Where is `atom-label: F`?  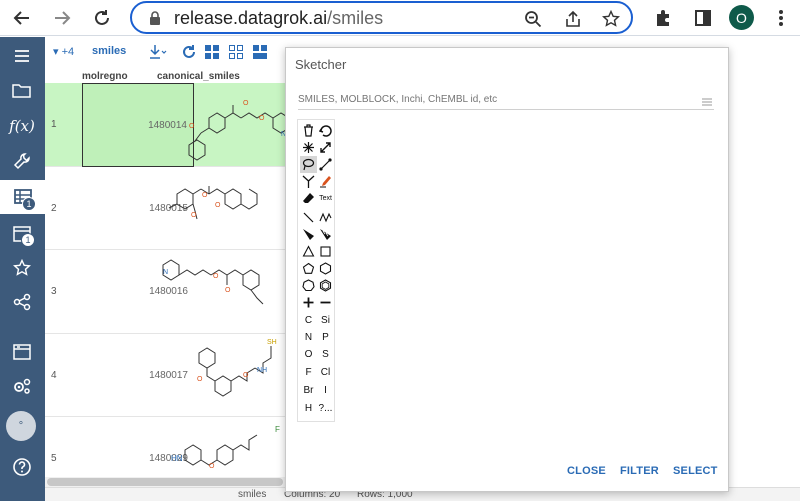
atom-label: F is located at coordinates (308, 372).